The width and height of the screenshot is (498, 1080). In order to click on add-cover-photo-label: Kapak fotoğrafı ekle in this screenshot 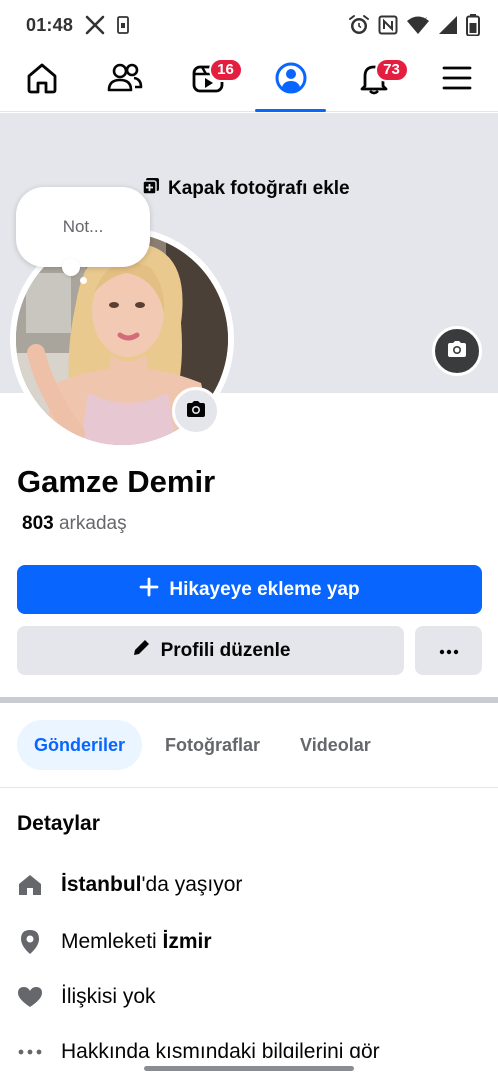, I will do `click(259, 188)`.